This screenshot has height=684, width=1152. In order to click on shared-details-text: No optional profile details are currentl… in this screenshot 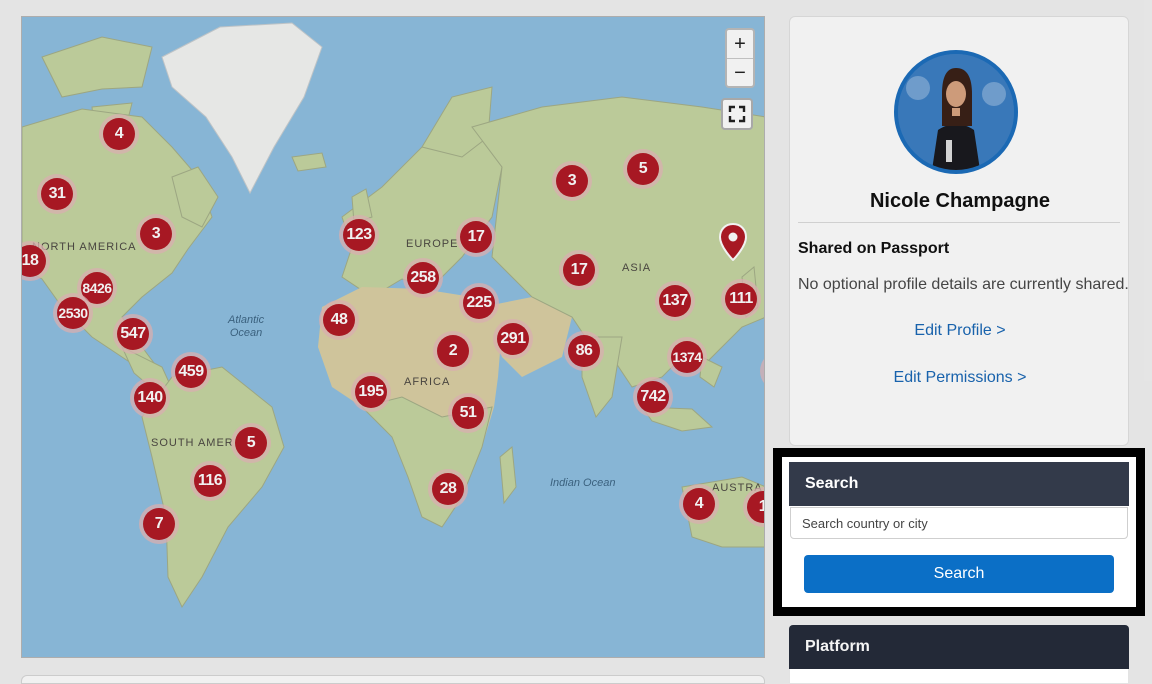, I will do `click(963, 284)`.